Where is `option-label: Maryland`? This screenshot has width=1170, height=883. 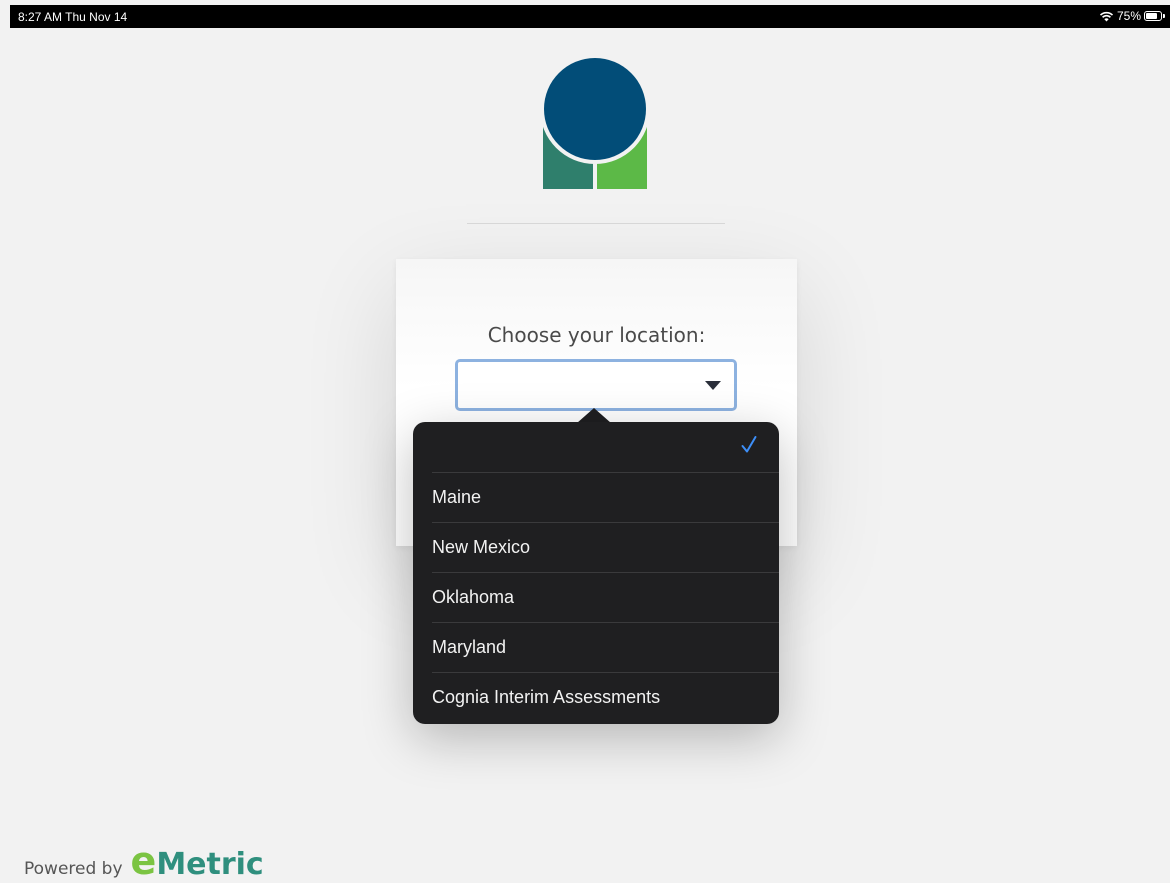 option-label: Maryland is located at coordinates (469, 647).